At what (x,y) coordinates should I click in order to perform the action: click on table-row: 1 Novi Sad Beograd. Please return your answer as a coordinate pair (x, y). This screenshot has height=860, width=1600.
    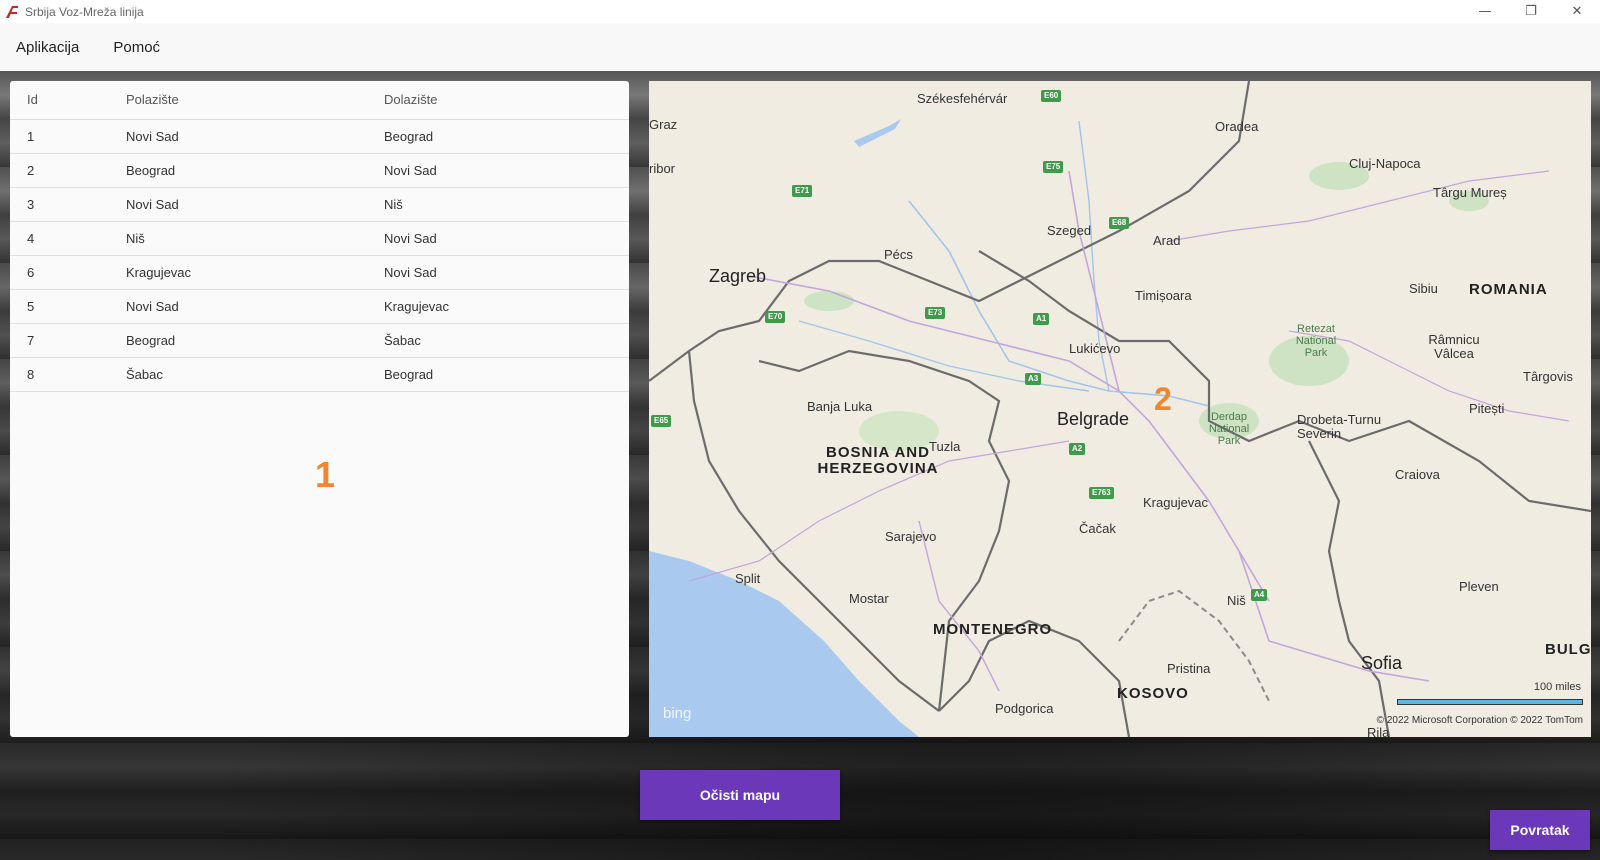
    Looking at the image, I should click on (319, 136).